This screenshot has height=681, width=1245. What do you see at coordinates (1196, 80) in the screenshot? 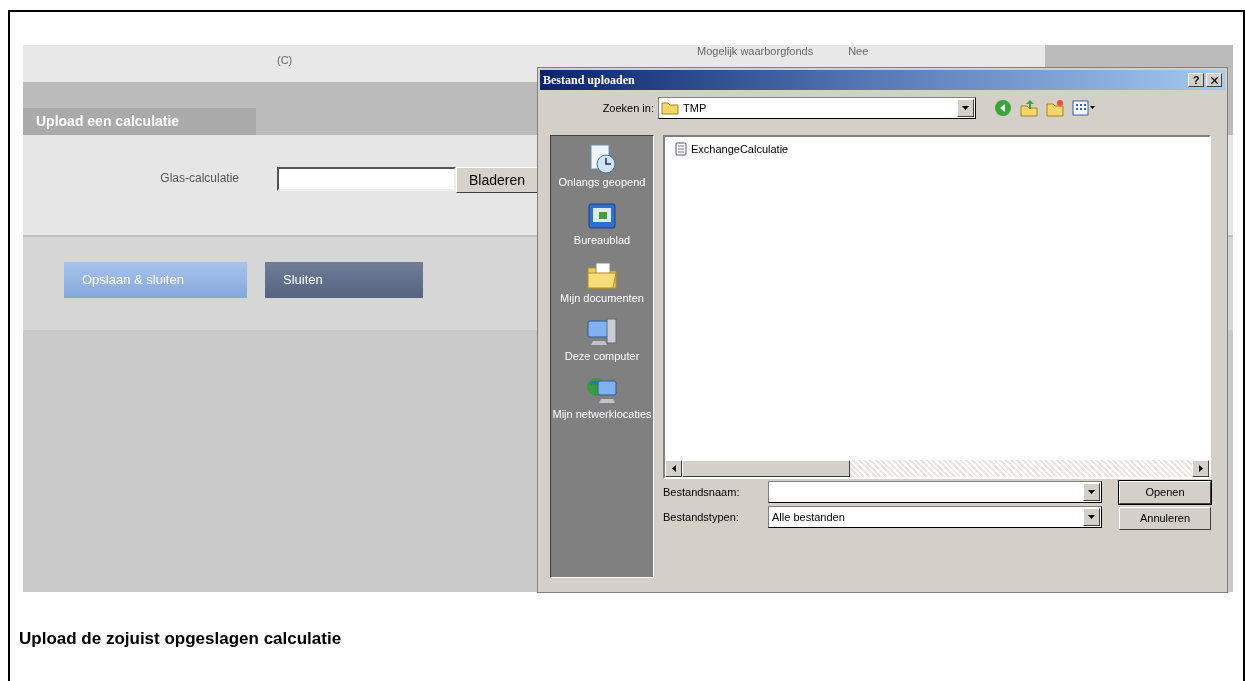
I see `help-button: ?` at bounding box center [1196, 80].